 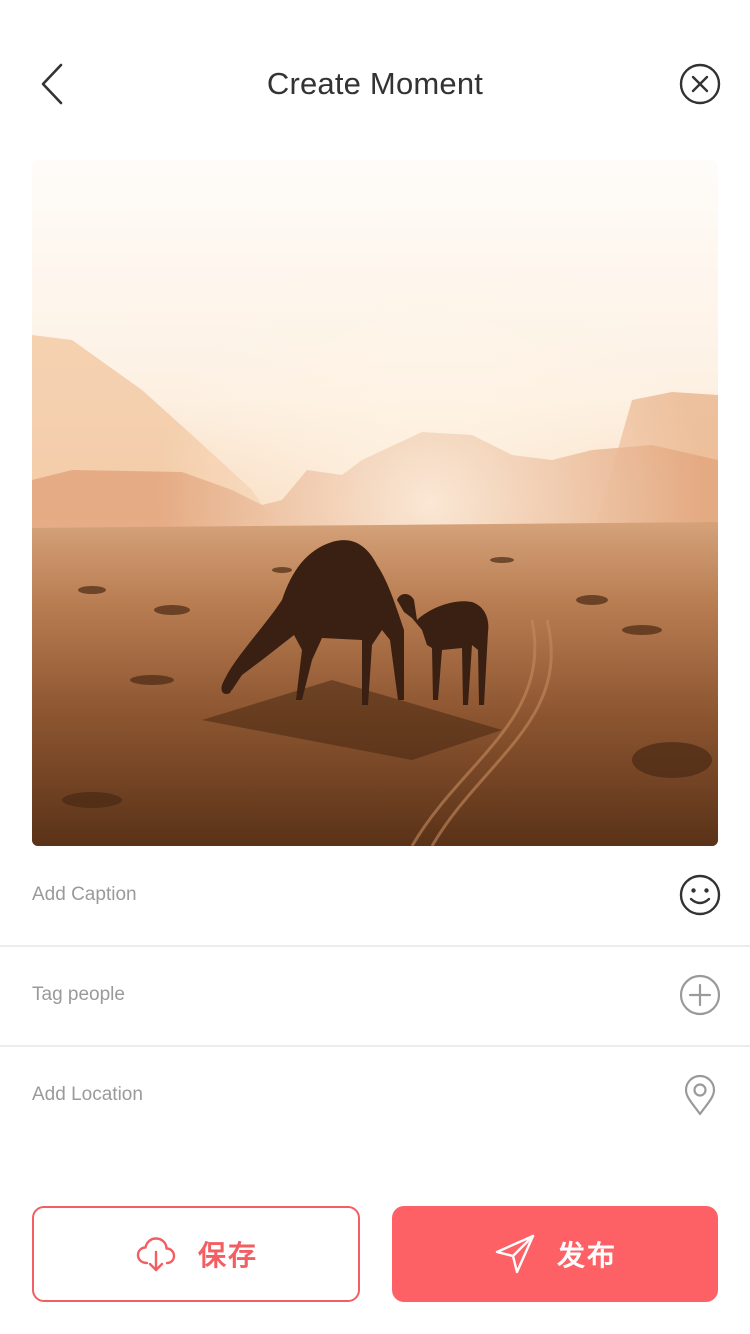 I want to click on tag-people-row: Tag people, so click(x=375, y=996).